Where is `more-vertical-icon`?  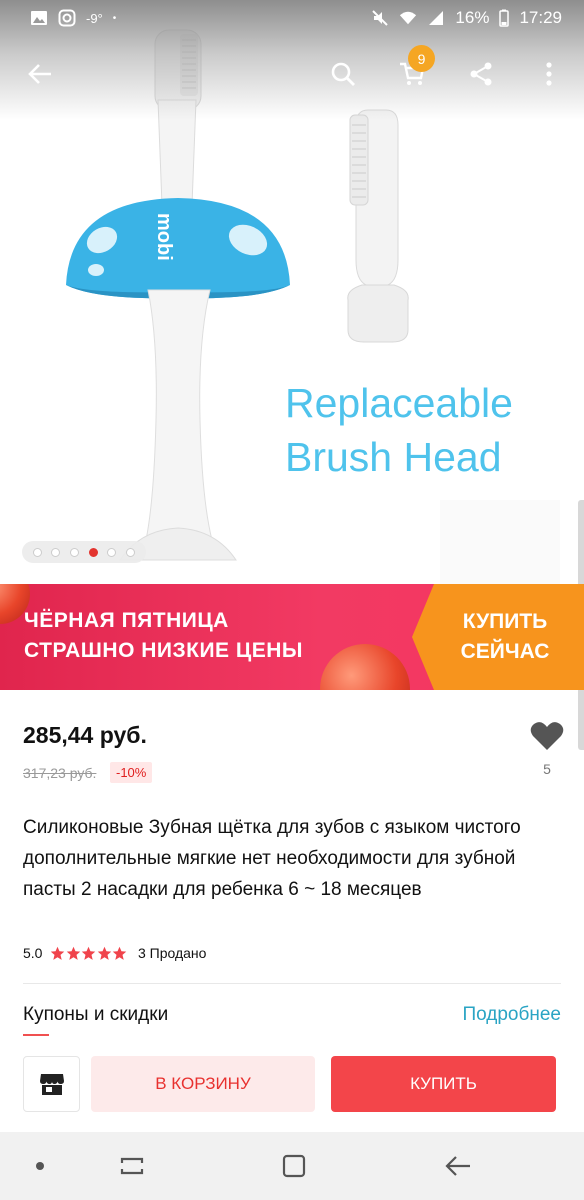
more-vertical-icon is located at coordinates (549, 74).